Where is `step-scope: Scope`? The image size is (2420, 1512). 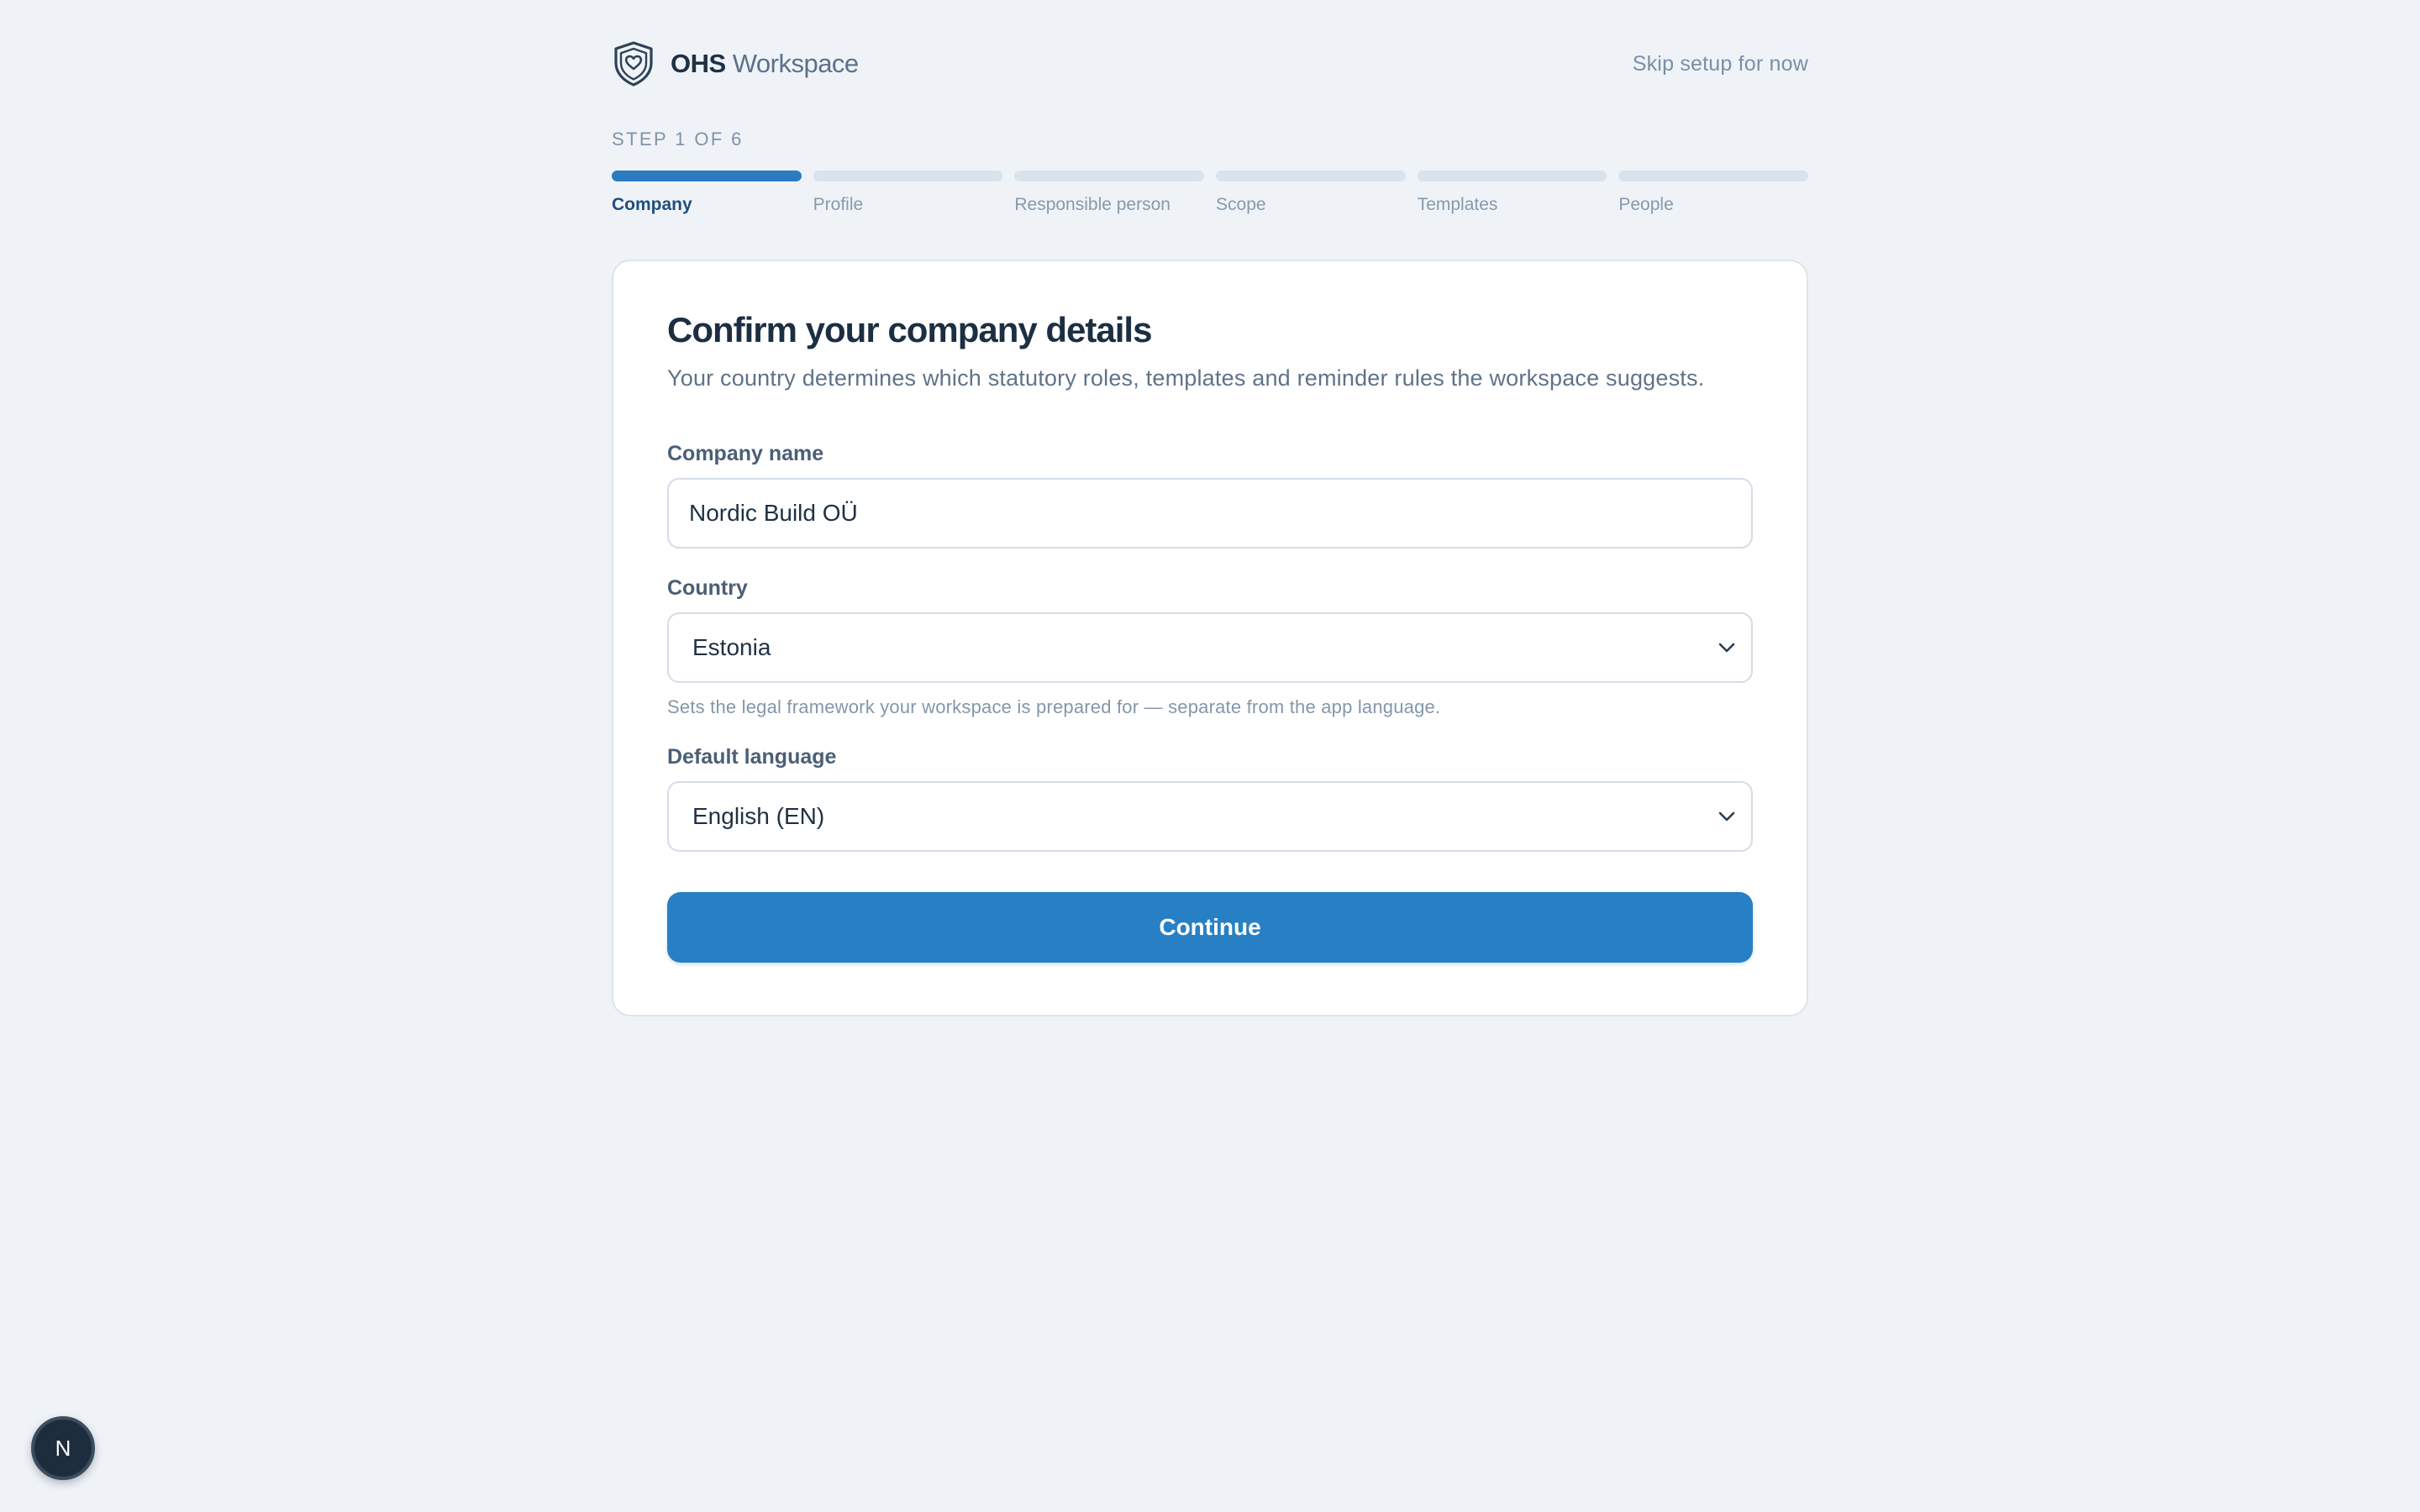
step-scope: Scope is located at coordinates (1311, 193).